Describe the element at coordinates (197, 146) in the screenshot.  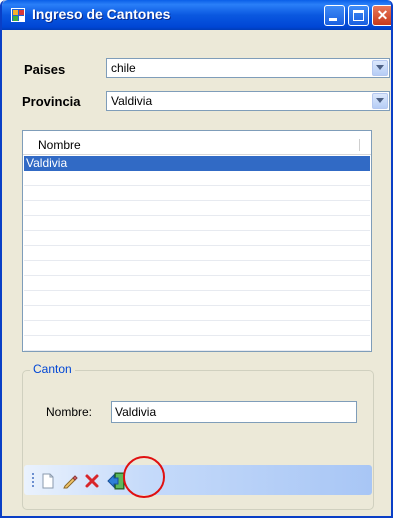
I see `list-header: Nombre` at that location.